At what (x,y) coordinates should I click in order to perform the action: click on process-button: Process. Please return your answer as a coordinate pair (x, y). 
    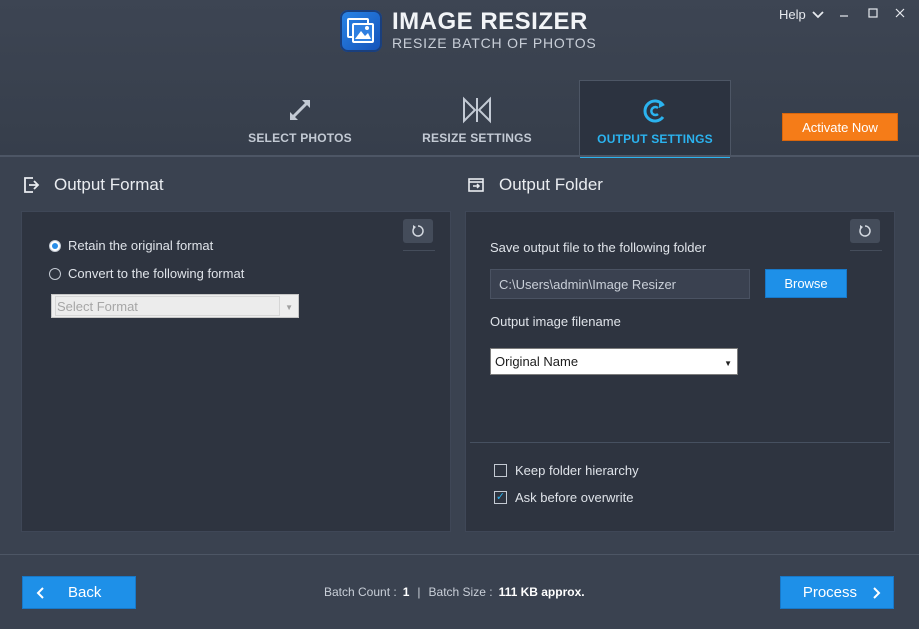
    Looking at the image, I should click on (837, 592).